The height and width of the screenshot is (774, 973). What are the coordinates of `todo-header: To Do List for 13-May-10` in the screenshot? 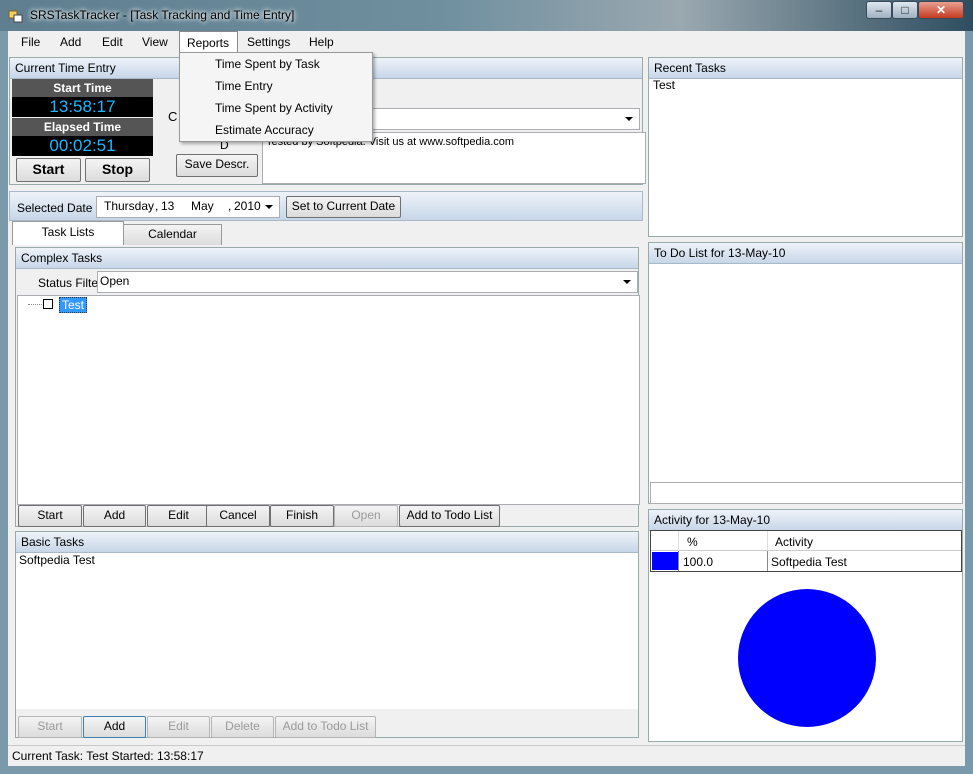 It's located at (805, 253).